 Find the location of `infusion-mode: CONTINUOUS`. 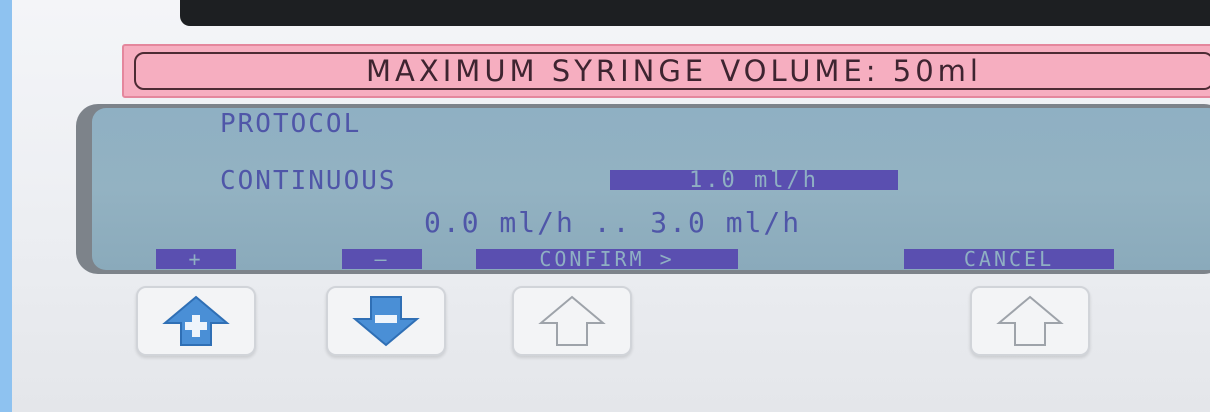

infusion-mode: CONTINUOUS is located at coordinates (308, 181).